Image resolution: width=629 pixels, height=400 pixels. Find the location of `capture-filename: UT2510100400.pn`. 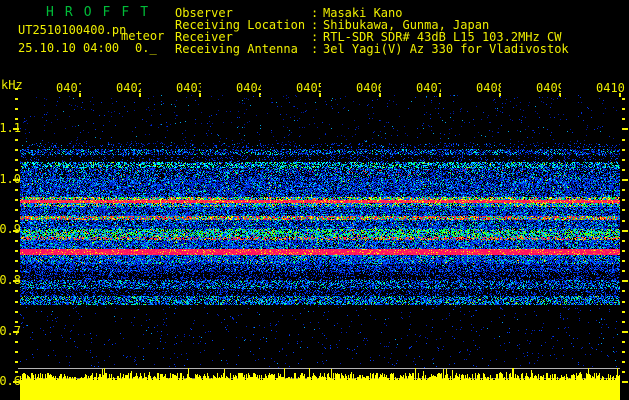

capture-filename: UT2510100400.pn is located at coordinates (72, 30).